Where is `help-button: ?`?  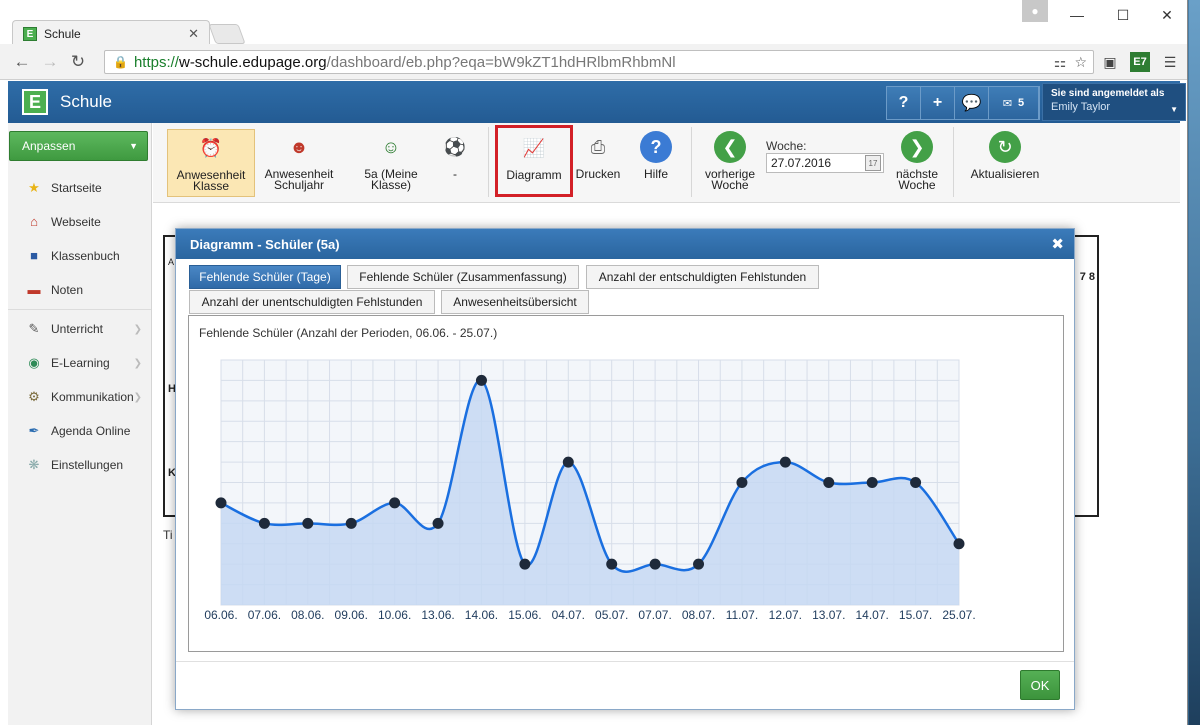 help-button: ? is located at coordinates (904, 103).